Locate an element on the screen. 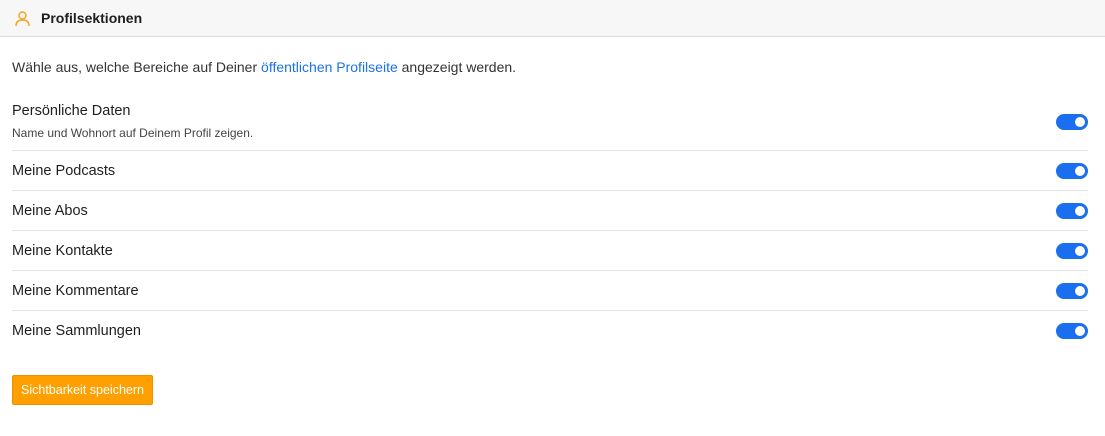 This screenshot has width=1105, height=436. list-item-collections: Meine Sammlungen is located at coordinates (550, 331).